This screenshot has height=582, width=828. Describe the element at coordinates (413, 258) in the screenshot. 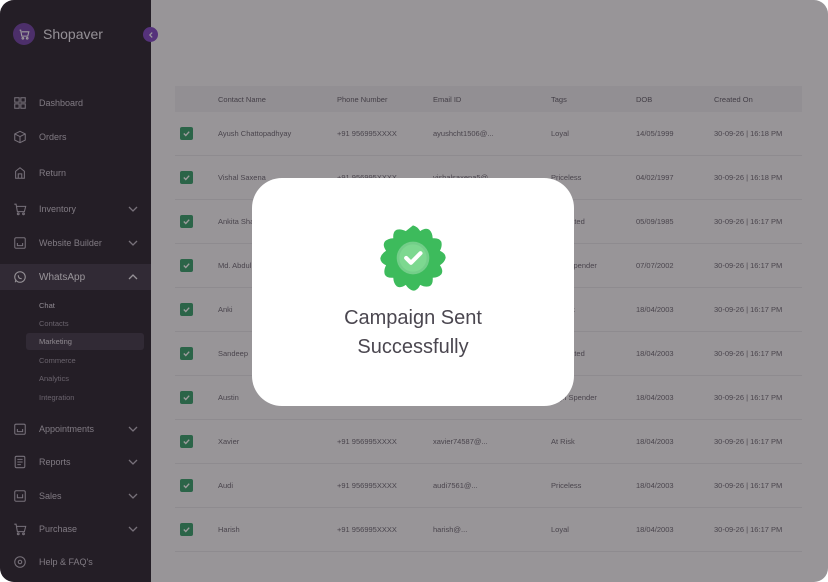

I see `verified-check-icon` at that location.